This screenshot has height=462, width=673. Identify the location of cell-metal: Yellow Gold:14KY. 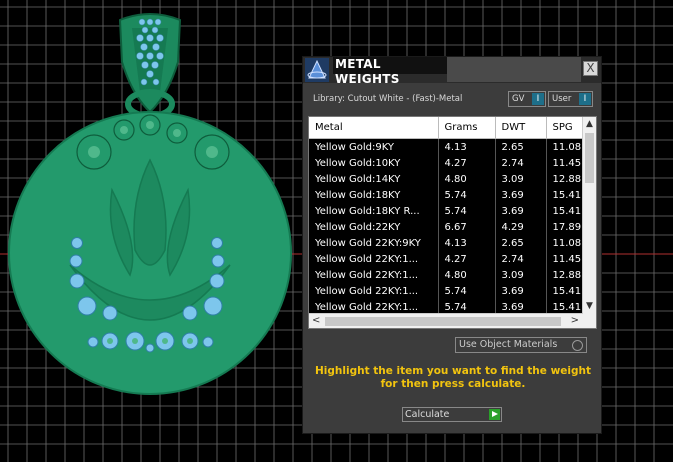
(374, 179).